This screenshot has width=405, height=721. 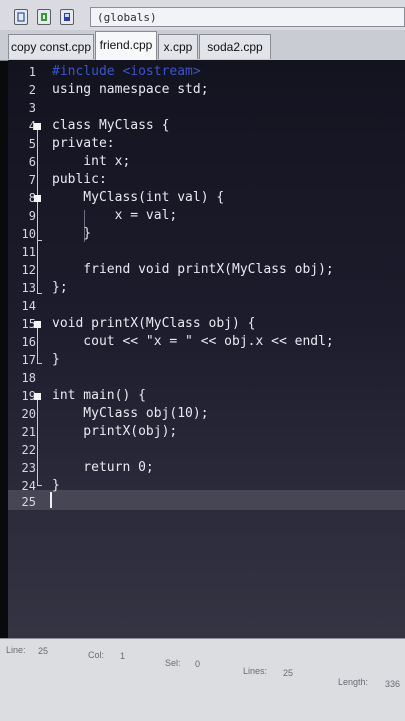 I want to click on code-line: return 0;, so click(x=103, y=467).